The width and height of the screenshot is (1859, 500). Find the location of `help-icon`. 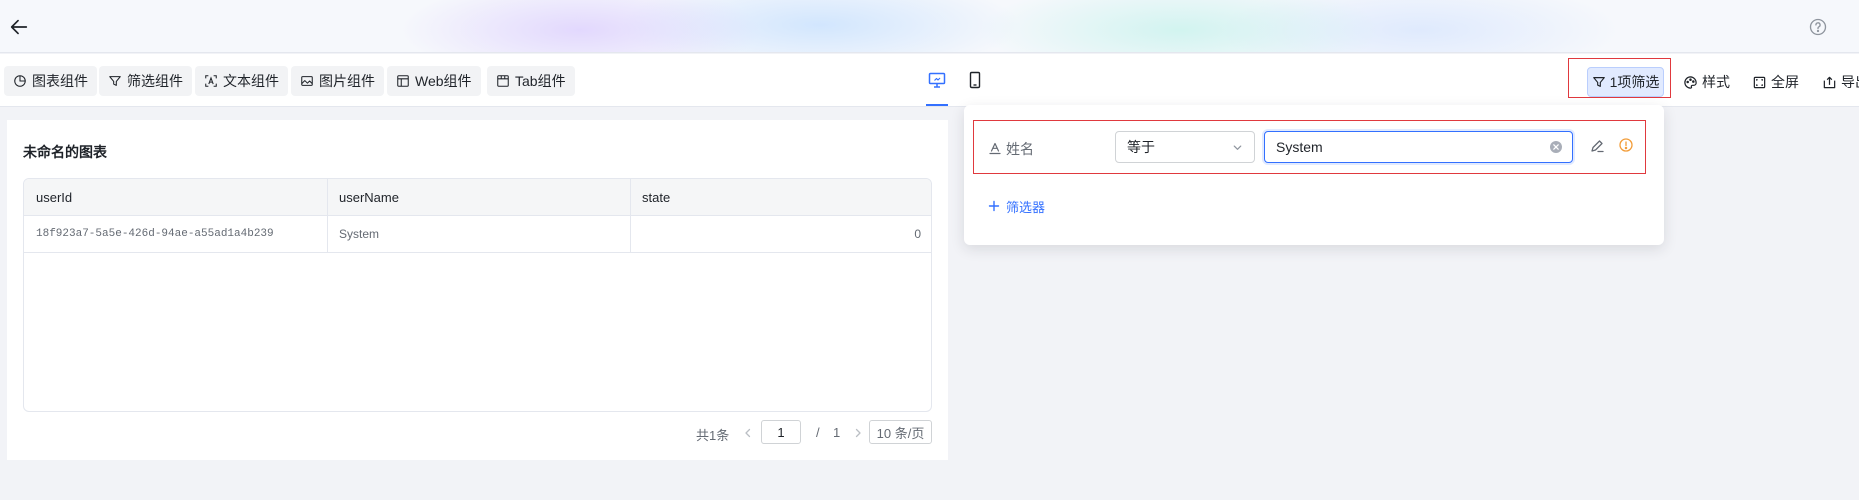

help-icon is located at coordinates (1818, 27).